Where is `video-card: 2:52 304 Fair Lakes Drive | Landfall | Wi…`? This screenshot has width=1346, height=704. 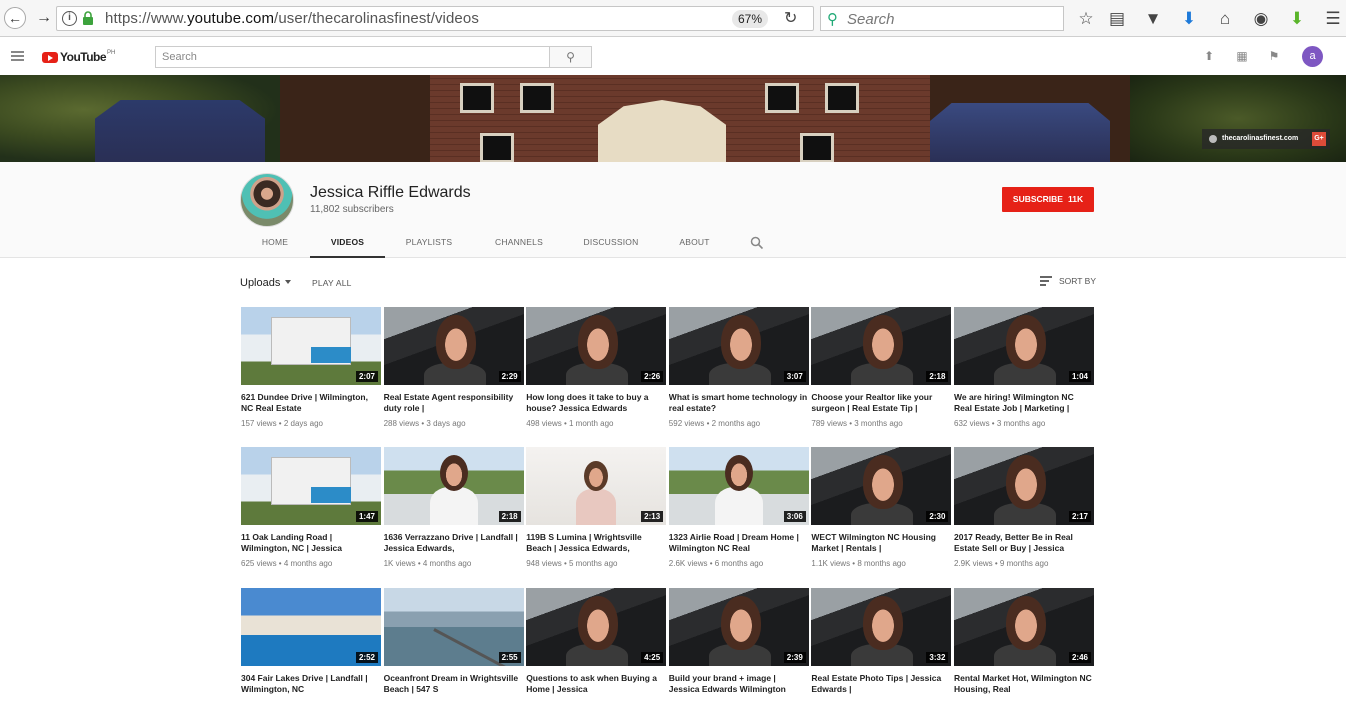
video-card: 2:52 304 Fair Lakes Drive | Landfall | Wi… is located at coordinates (311, 644).